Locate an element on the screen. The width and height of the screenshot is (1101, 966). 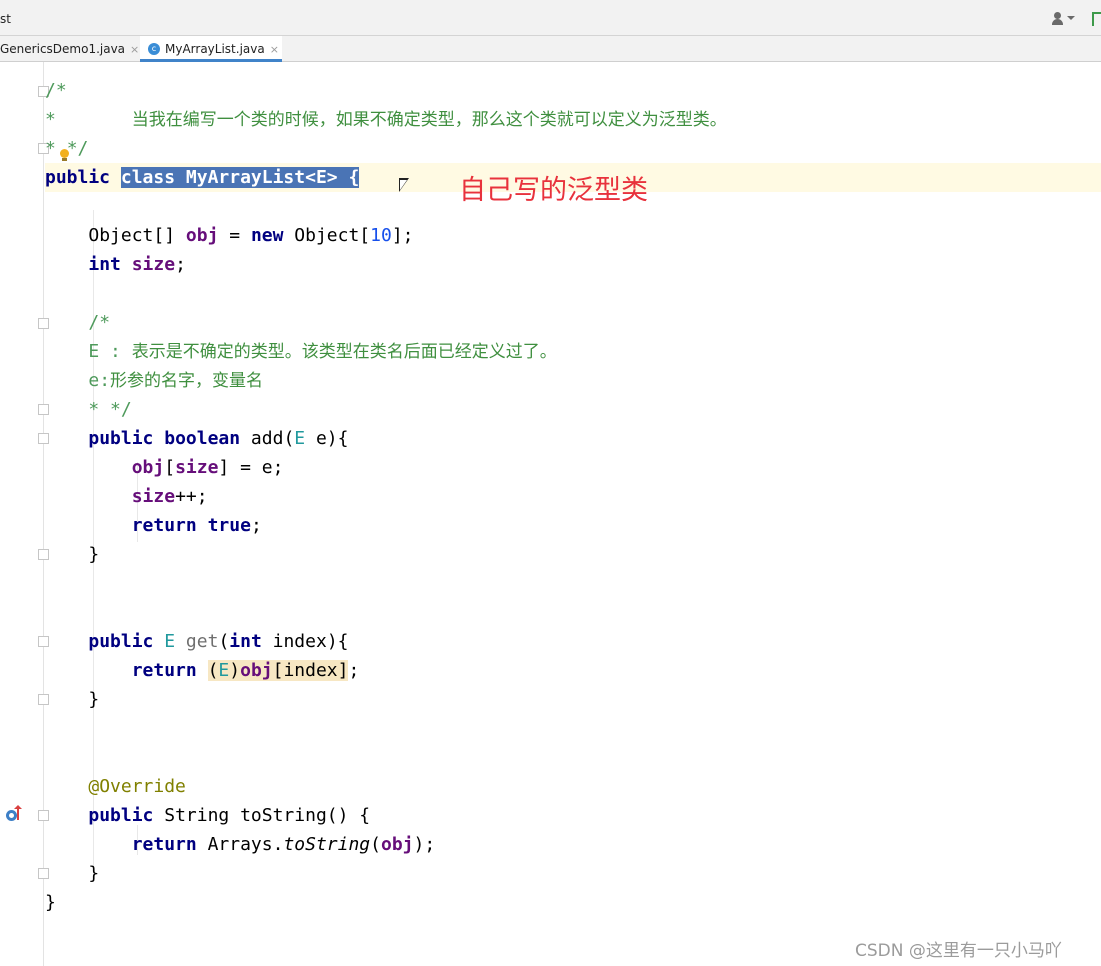
code-line: Object[] obj = new Object[10]; is located at coordinates (573, 235).